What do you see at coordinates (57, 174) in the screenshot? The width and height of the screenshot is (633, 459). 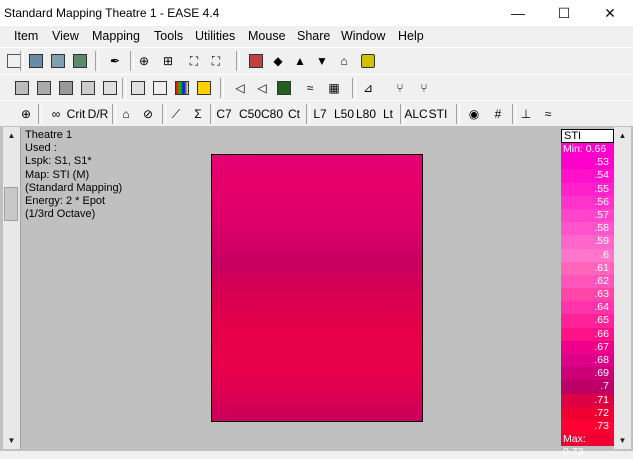 I see `info-map-type: Map: STI (M)` at bounding box center [57, 174].